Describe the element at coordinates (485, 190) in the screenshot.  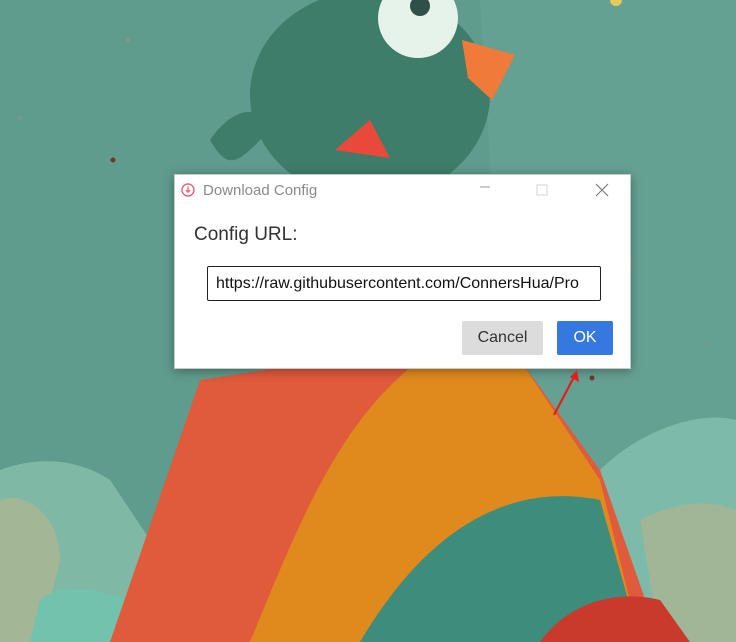
I see `minimize-button` at that location.